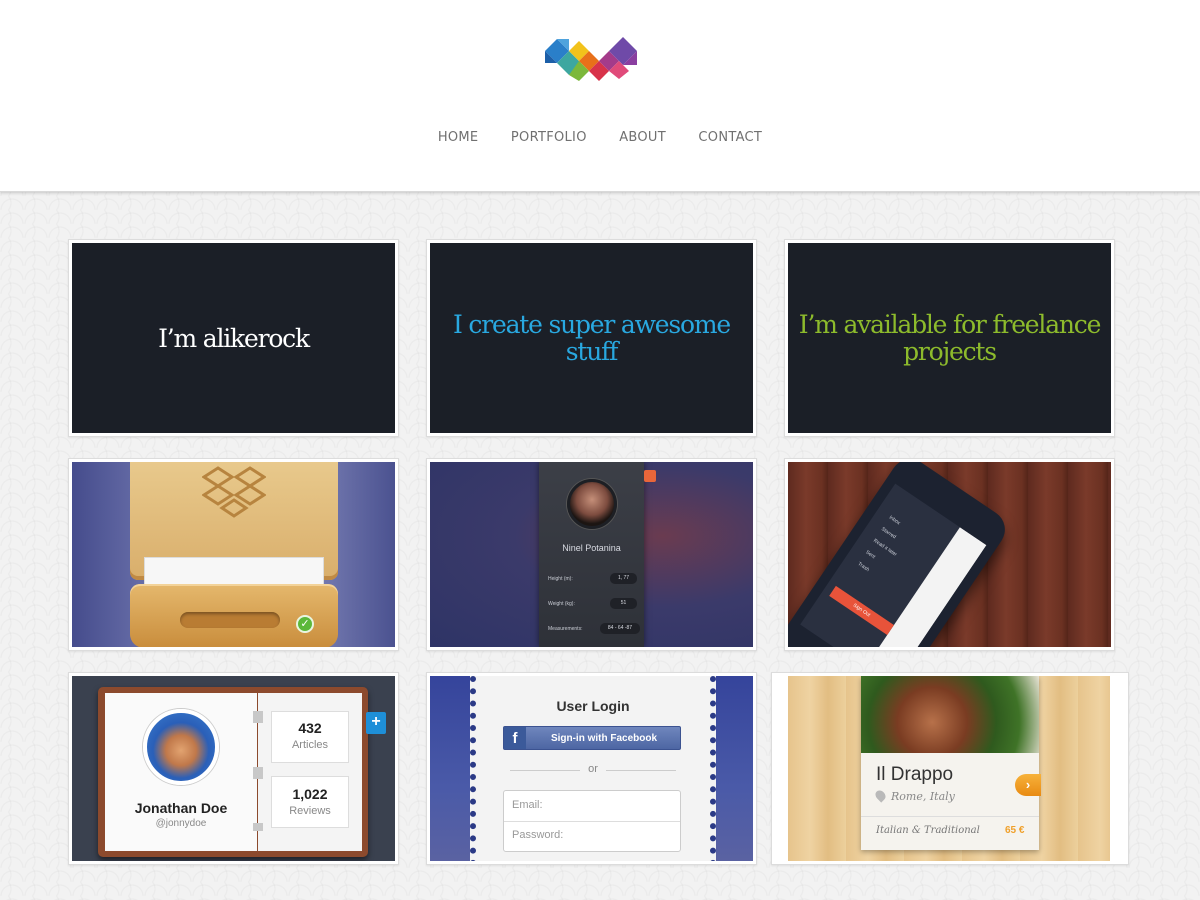 This screenshot has height=900, width=1200. I want to click on restaurant-name: Il Drappo, so click(915, 774).